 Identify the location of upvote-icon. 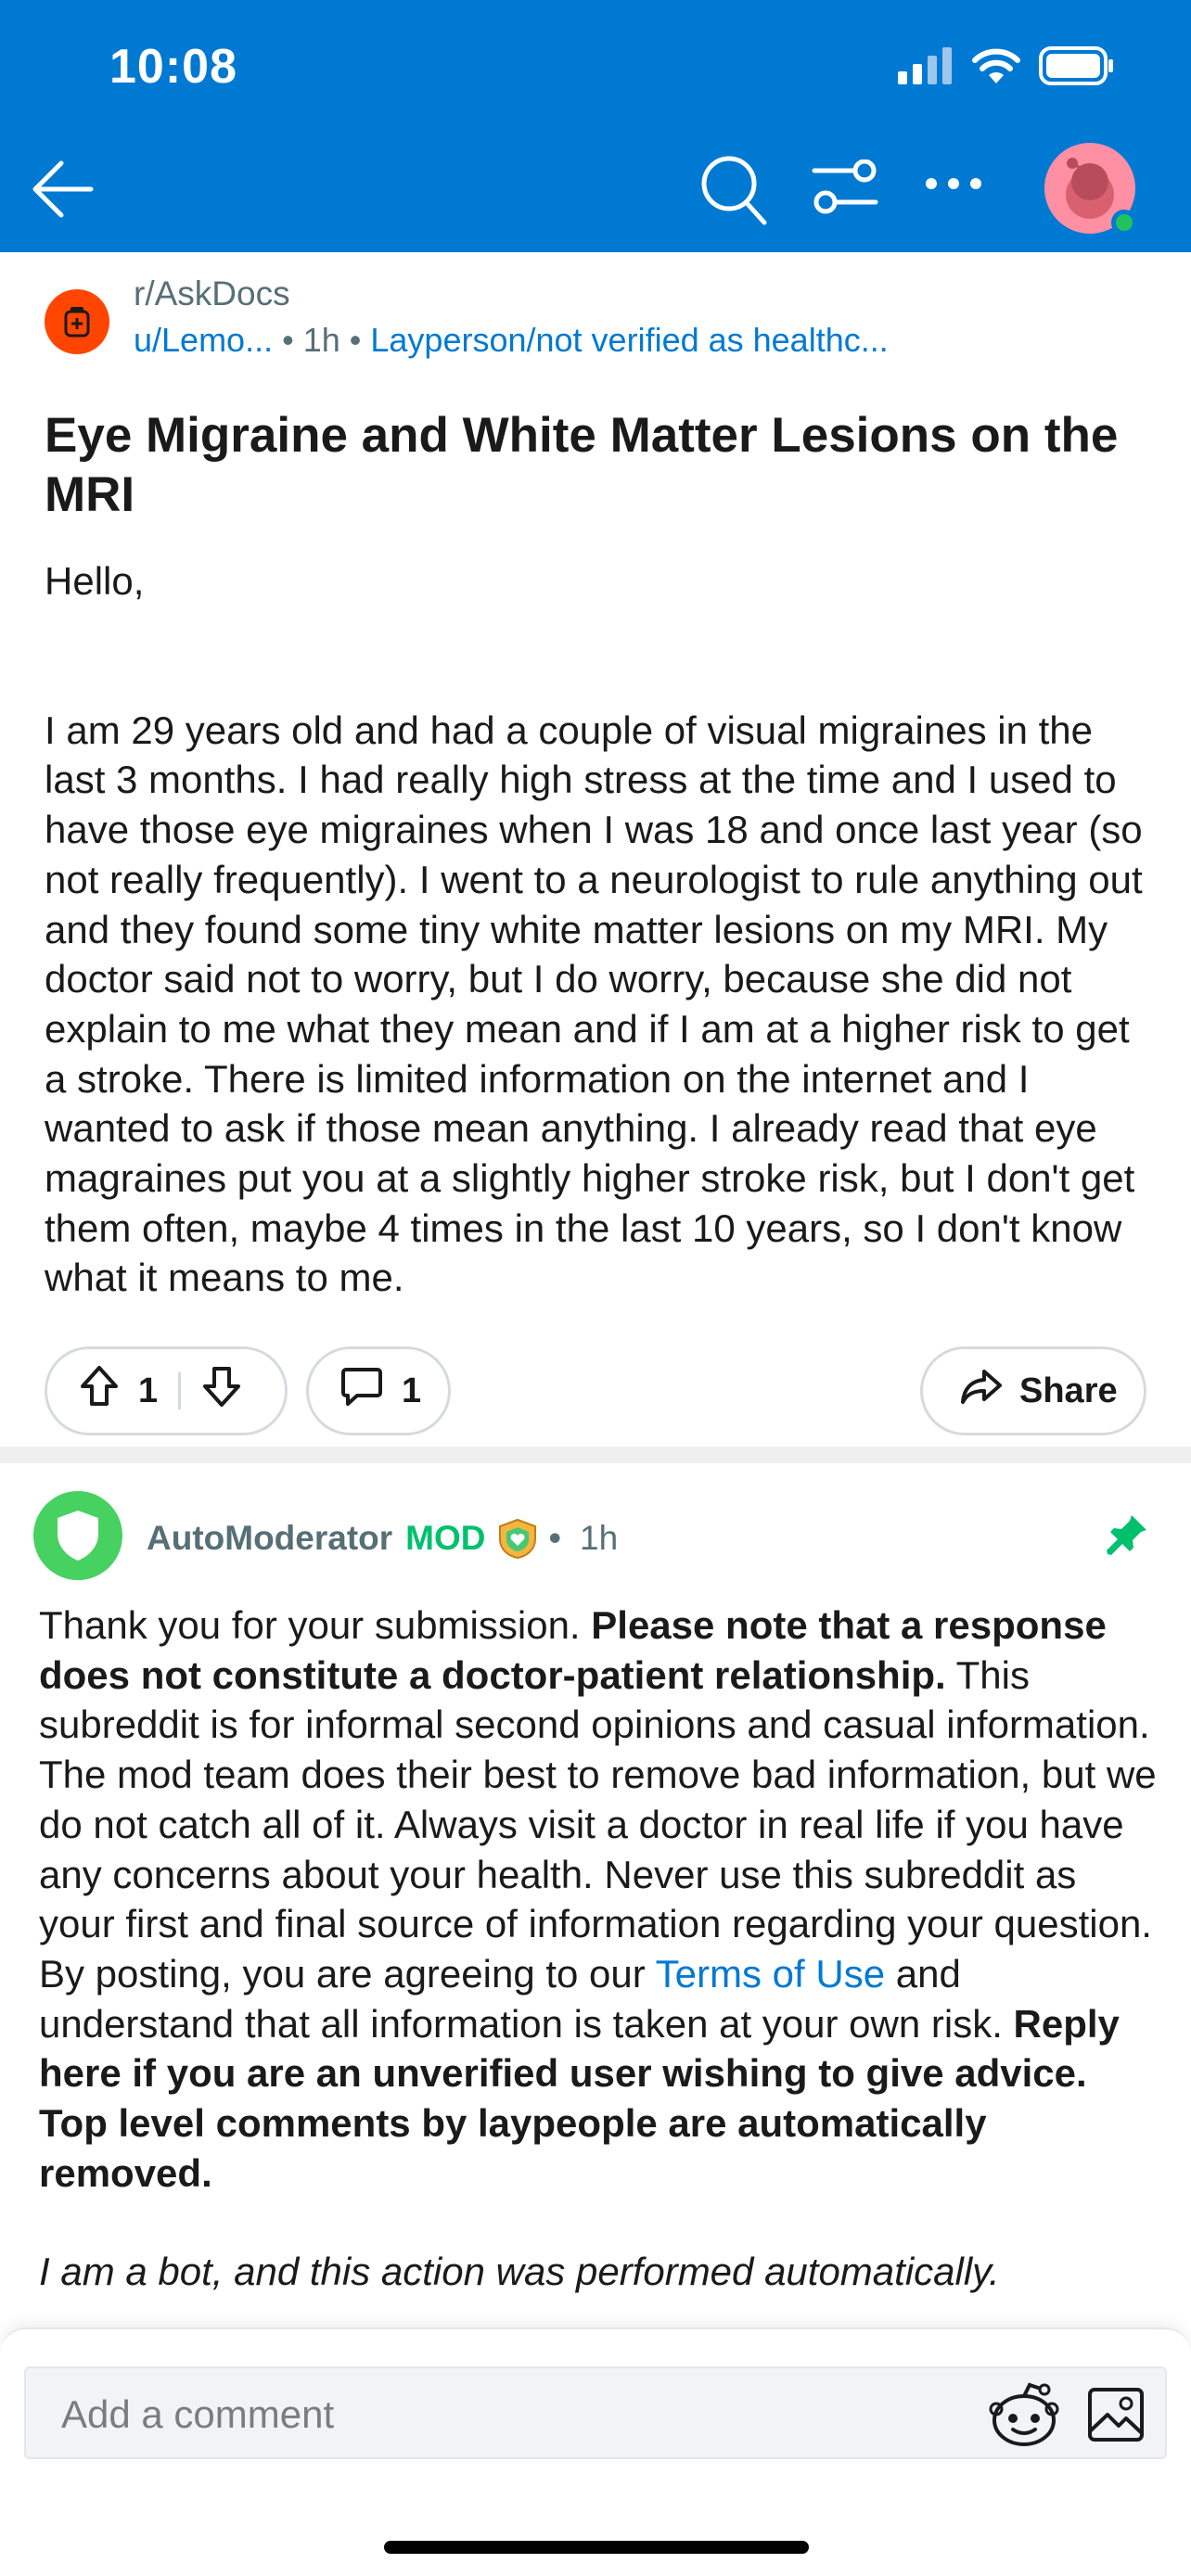
(99, 1391).